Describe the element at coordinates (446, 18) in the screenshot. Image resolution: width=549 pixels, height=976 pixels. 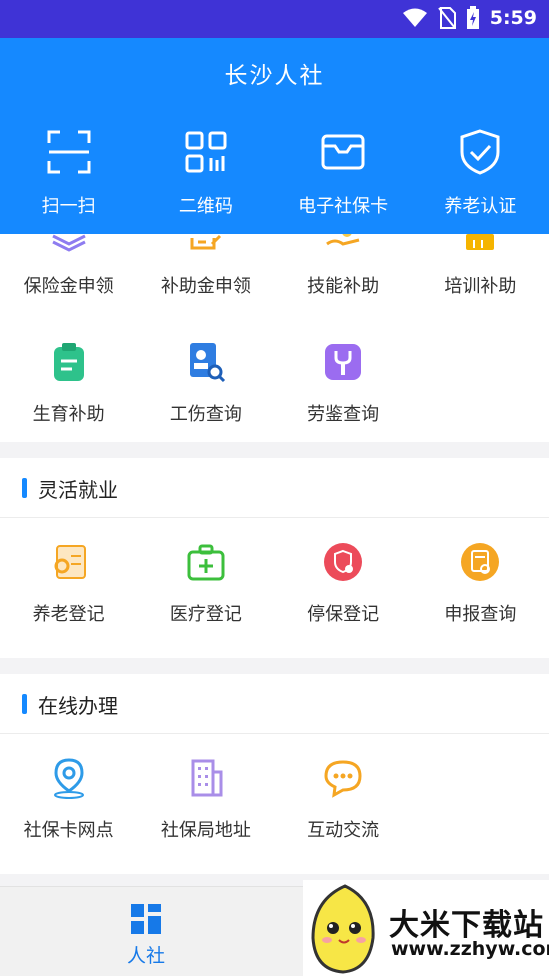
I see `no-sim-icon` at that location.